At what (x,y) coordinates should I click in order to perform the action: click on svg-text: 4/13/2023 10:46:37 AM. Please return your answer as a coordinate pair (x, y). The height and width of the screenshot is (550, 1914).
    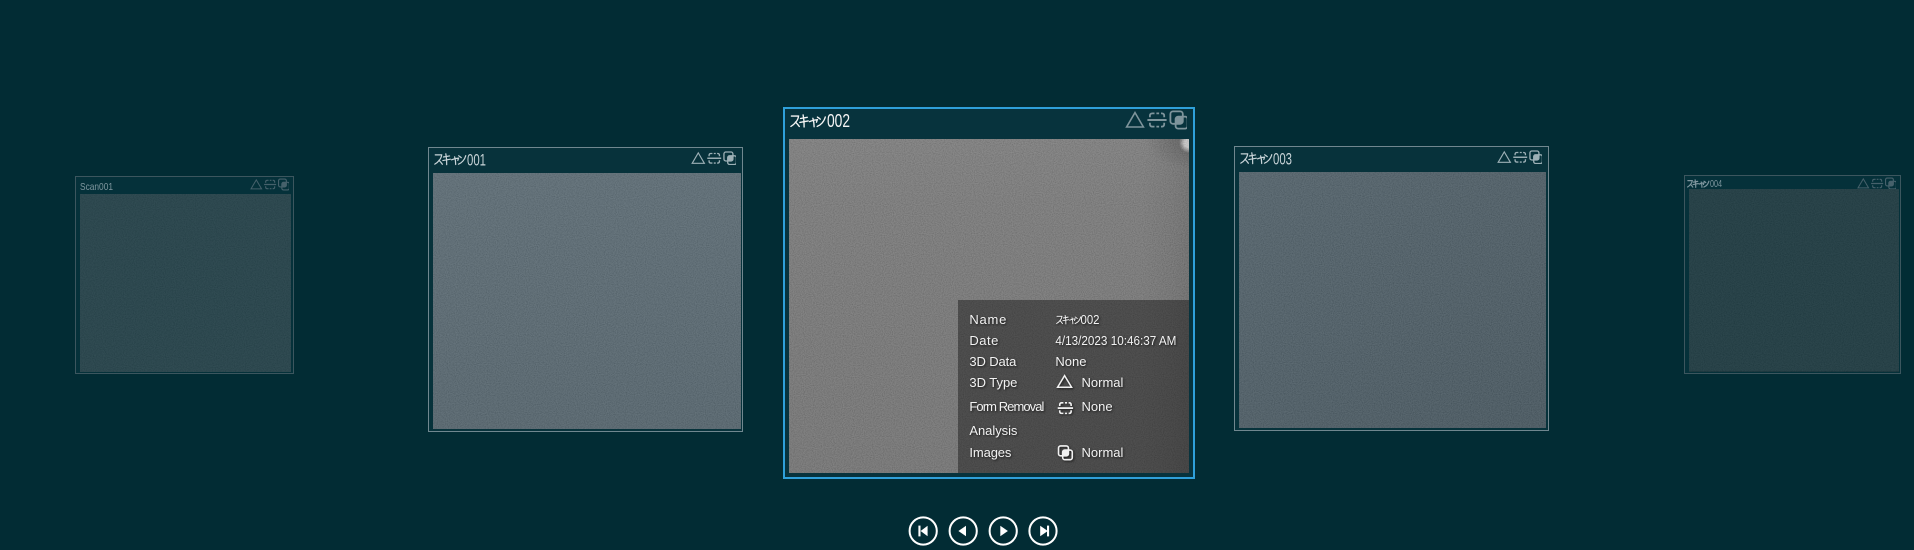
    Looking at the image, I should click on (1115, 340).